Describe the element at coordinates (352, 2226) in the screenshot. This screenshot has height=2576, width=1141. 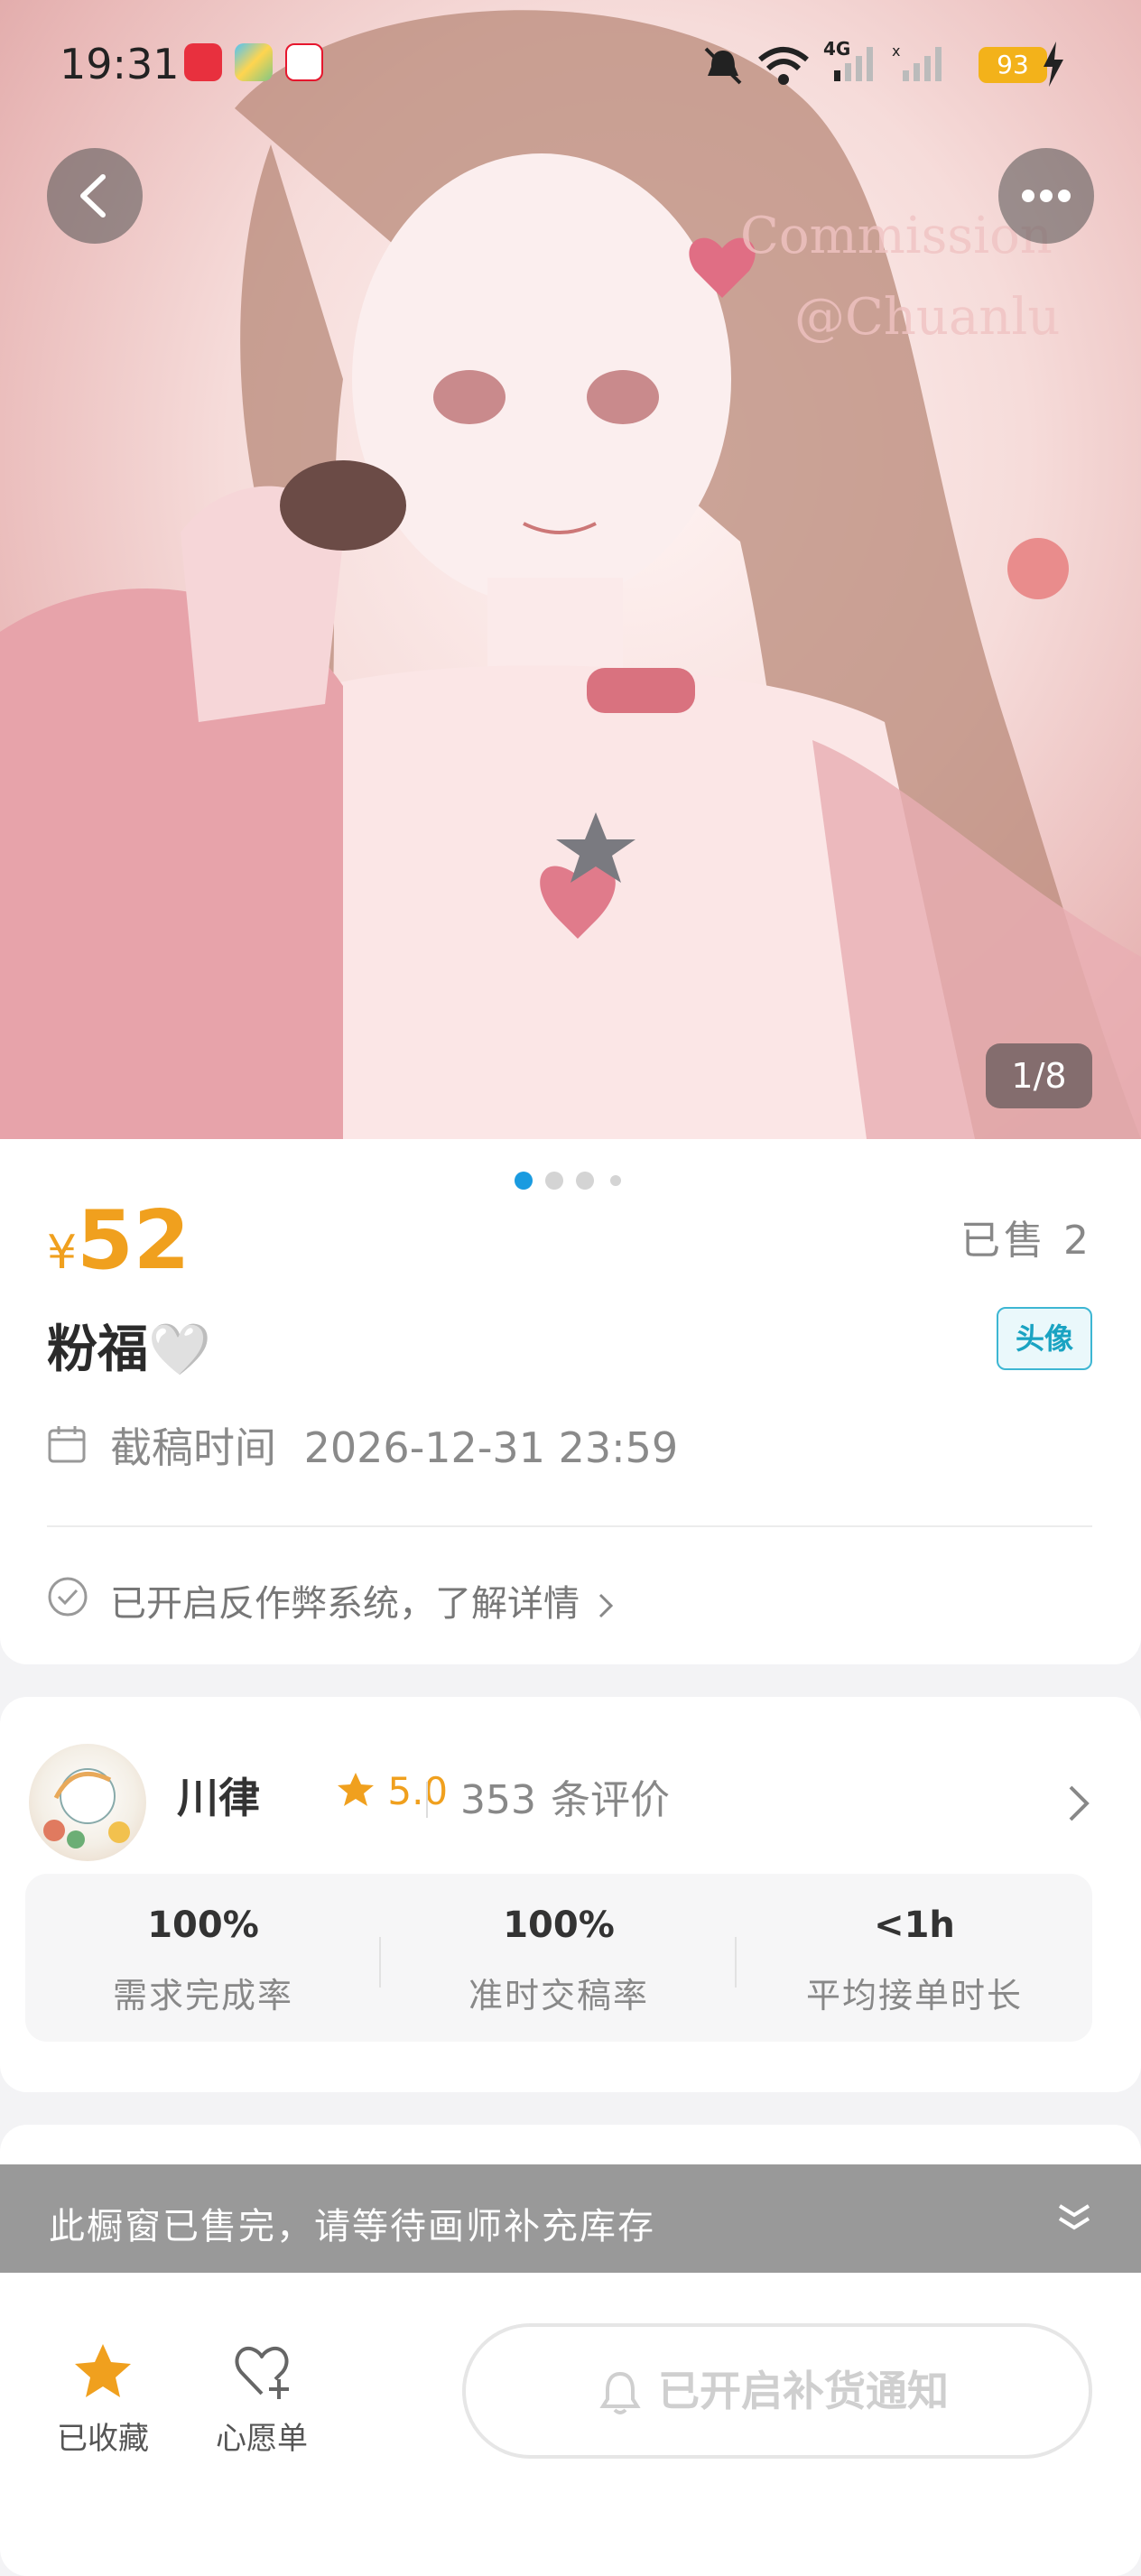
I see `sold-out-text: 此橱窗已售完，请等待画师补充库存` at that location.